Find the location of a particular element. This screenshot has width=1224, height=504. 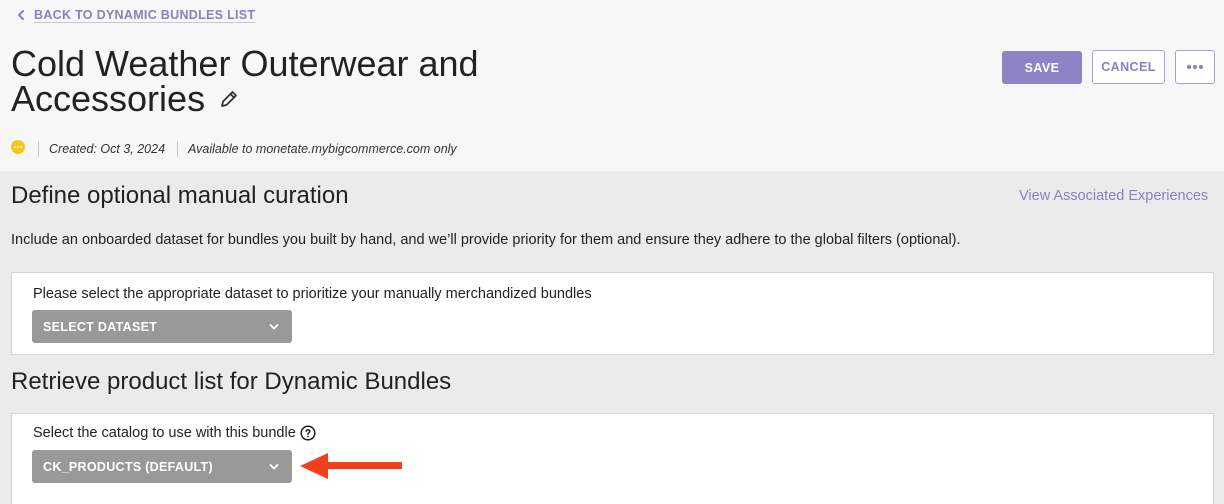

back-link-label: BACK TO DYNAMIC BUNDLES LIST is located at coordinates (145, 15).